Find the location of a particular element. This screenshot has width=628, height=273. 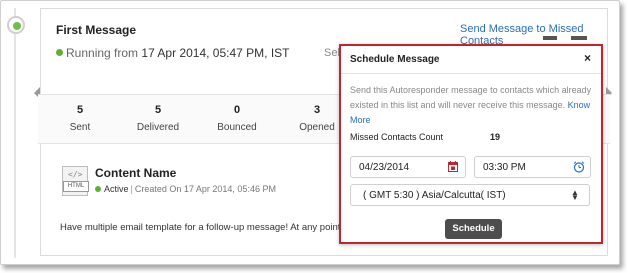

timeline-line is located at coordinates (15, 133).